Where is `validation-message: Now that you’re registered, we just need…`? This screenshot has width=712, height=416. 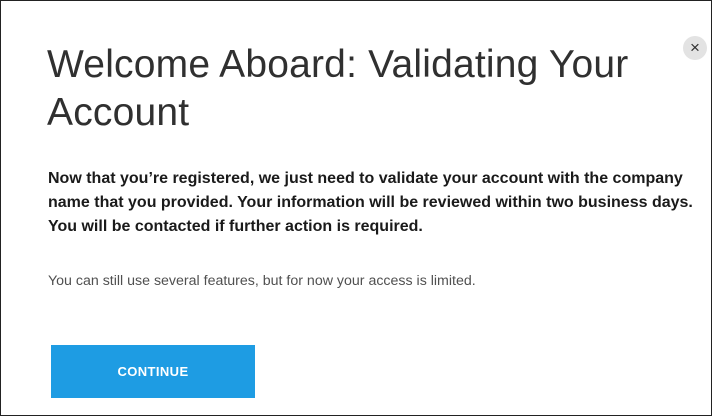
validation-message: Now that you’re registered, we just need… is located at coordinates (370, 202).